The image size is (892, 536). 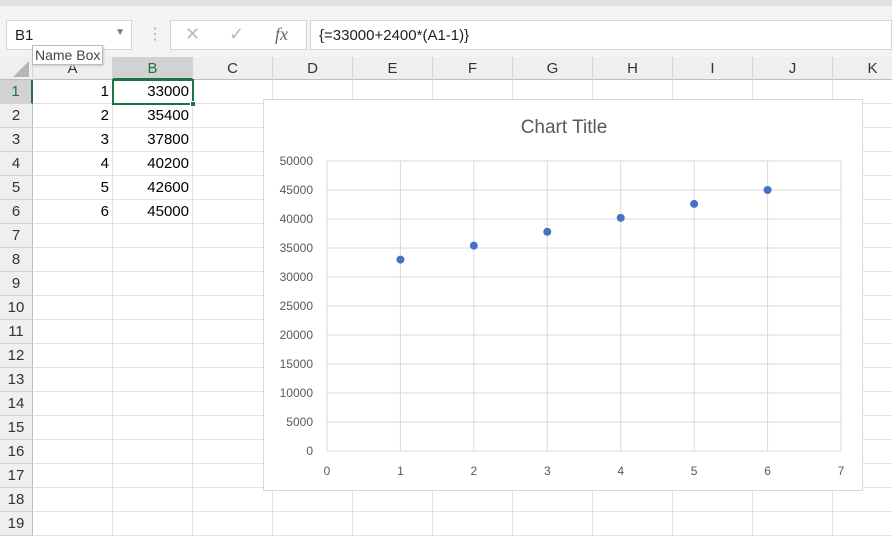 I want to click on row-header-7: 7, so click(x=16, y=236).